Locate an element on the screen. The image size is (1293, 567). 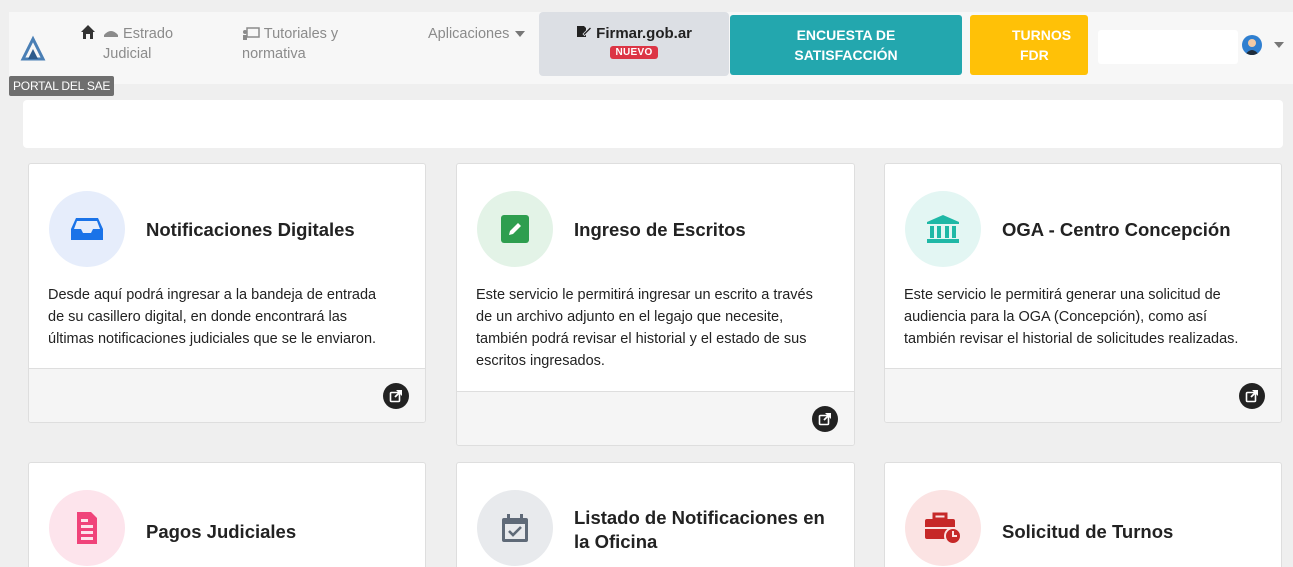
receipt-icon is located at coordinates (87, 528).